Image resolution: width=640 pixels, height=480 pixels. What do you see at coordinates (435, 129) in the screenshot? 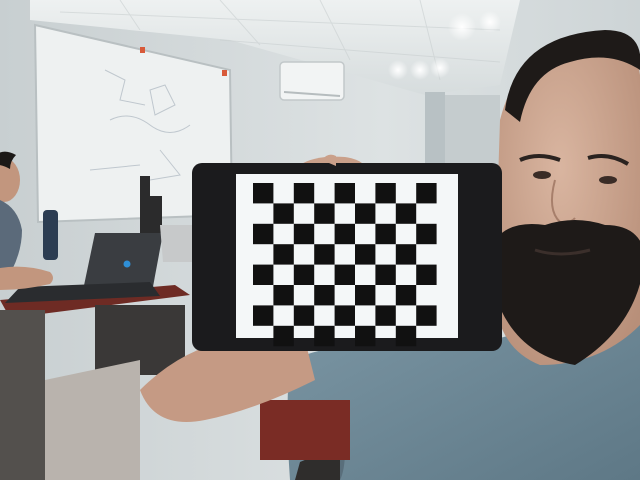
I see `wall-pillar` at bounding box center [435, 129].